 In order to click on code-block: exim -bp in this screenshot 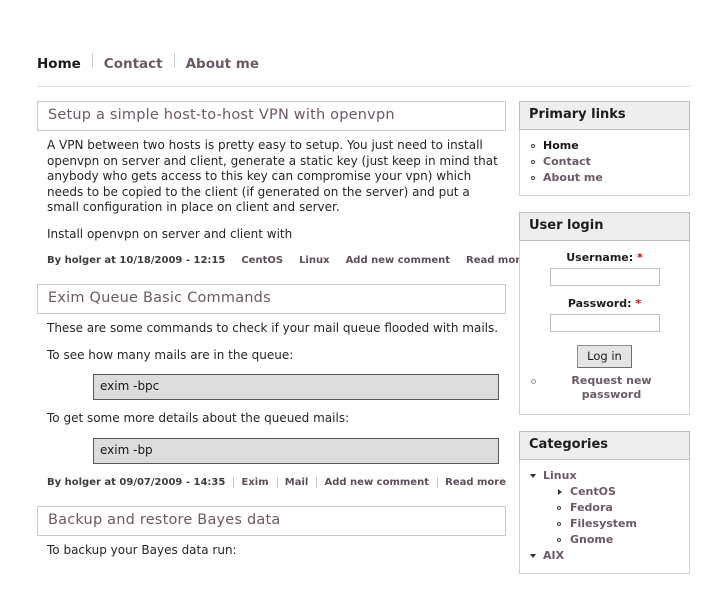, I will do `click(296, 451)`.